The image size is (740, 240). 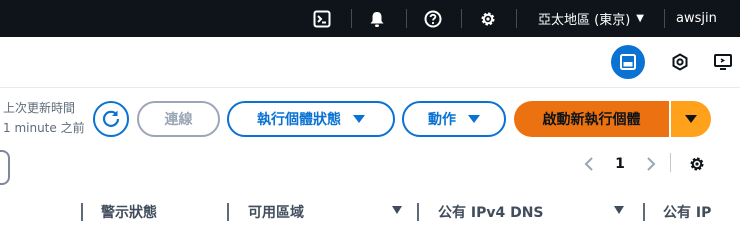 I want to click on last-updated-value: 1 minute 之前, so click(x=44, y=128).